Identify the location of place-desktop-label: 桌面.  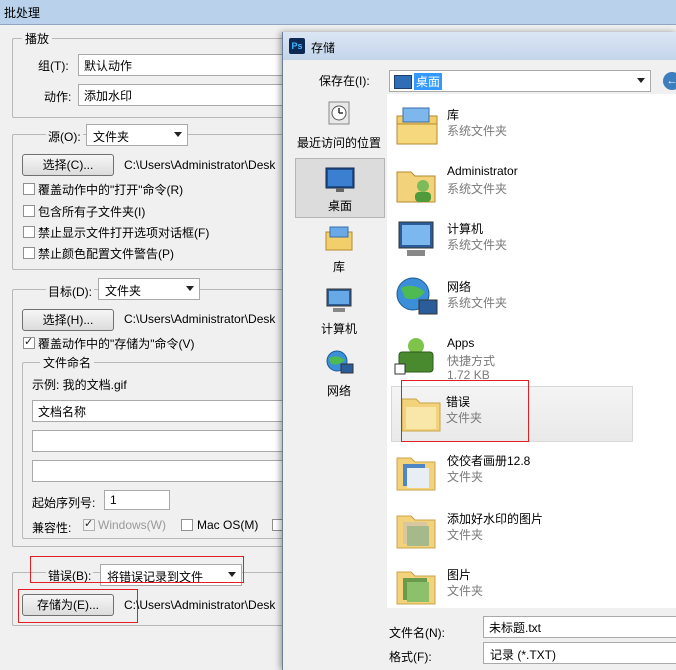
(339, 206).